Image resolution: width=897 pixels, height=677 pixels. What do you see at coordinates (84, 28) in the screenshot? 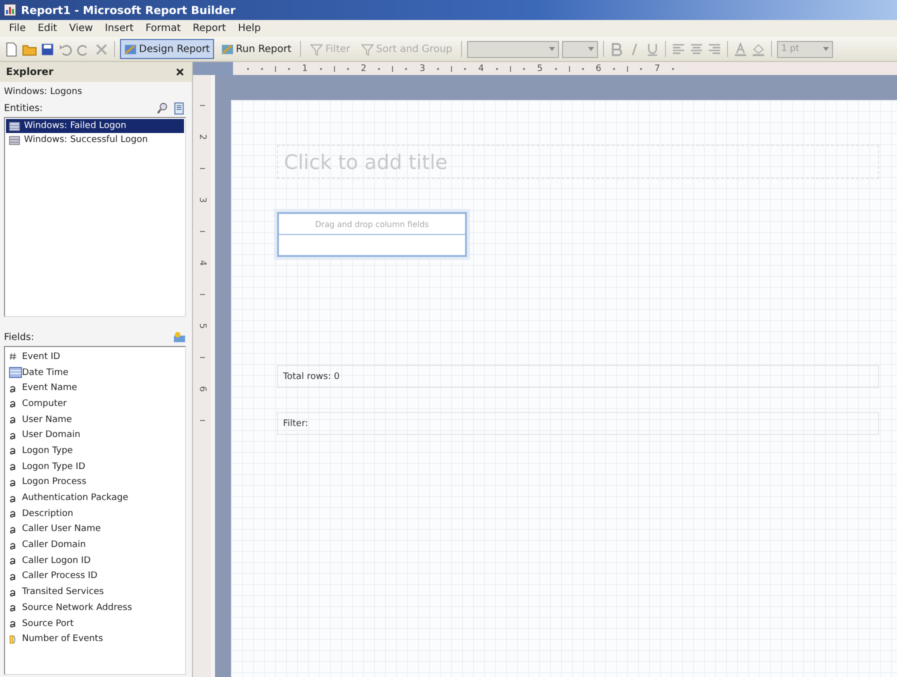
I see `menu-item: View` at bounding box center [84, 28].